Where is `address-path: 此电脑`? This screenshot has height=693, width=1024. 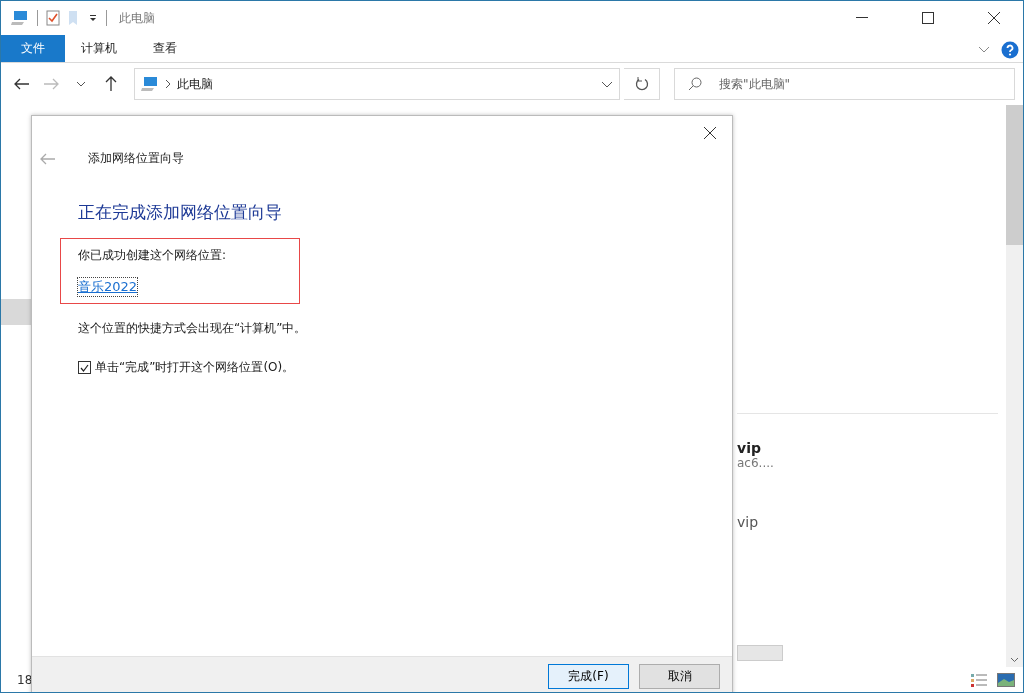 address-path: 此电脑 is located at coordinates (195, 84).